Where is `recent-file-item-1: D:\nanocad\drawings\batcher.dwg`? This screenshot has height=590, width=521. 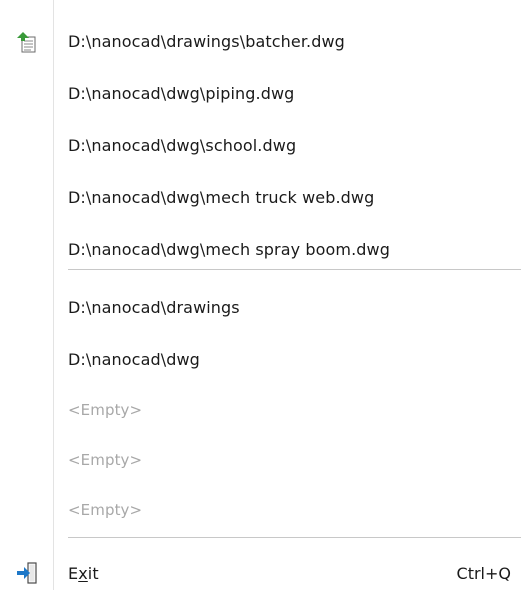
recent-file-item-1: D:\nanocad\drawings\batcher.dwg is located at coordinates (260, 42).